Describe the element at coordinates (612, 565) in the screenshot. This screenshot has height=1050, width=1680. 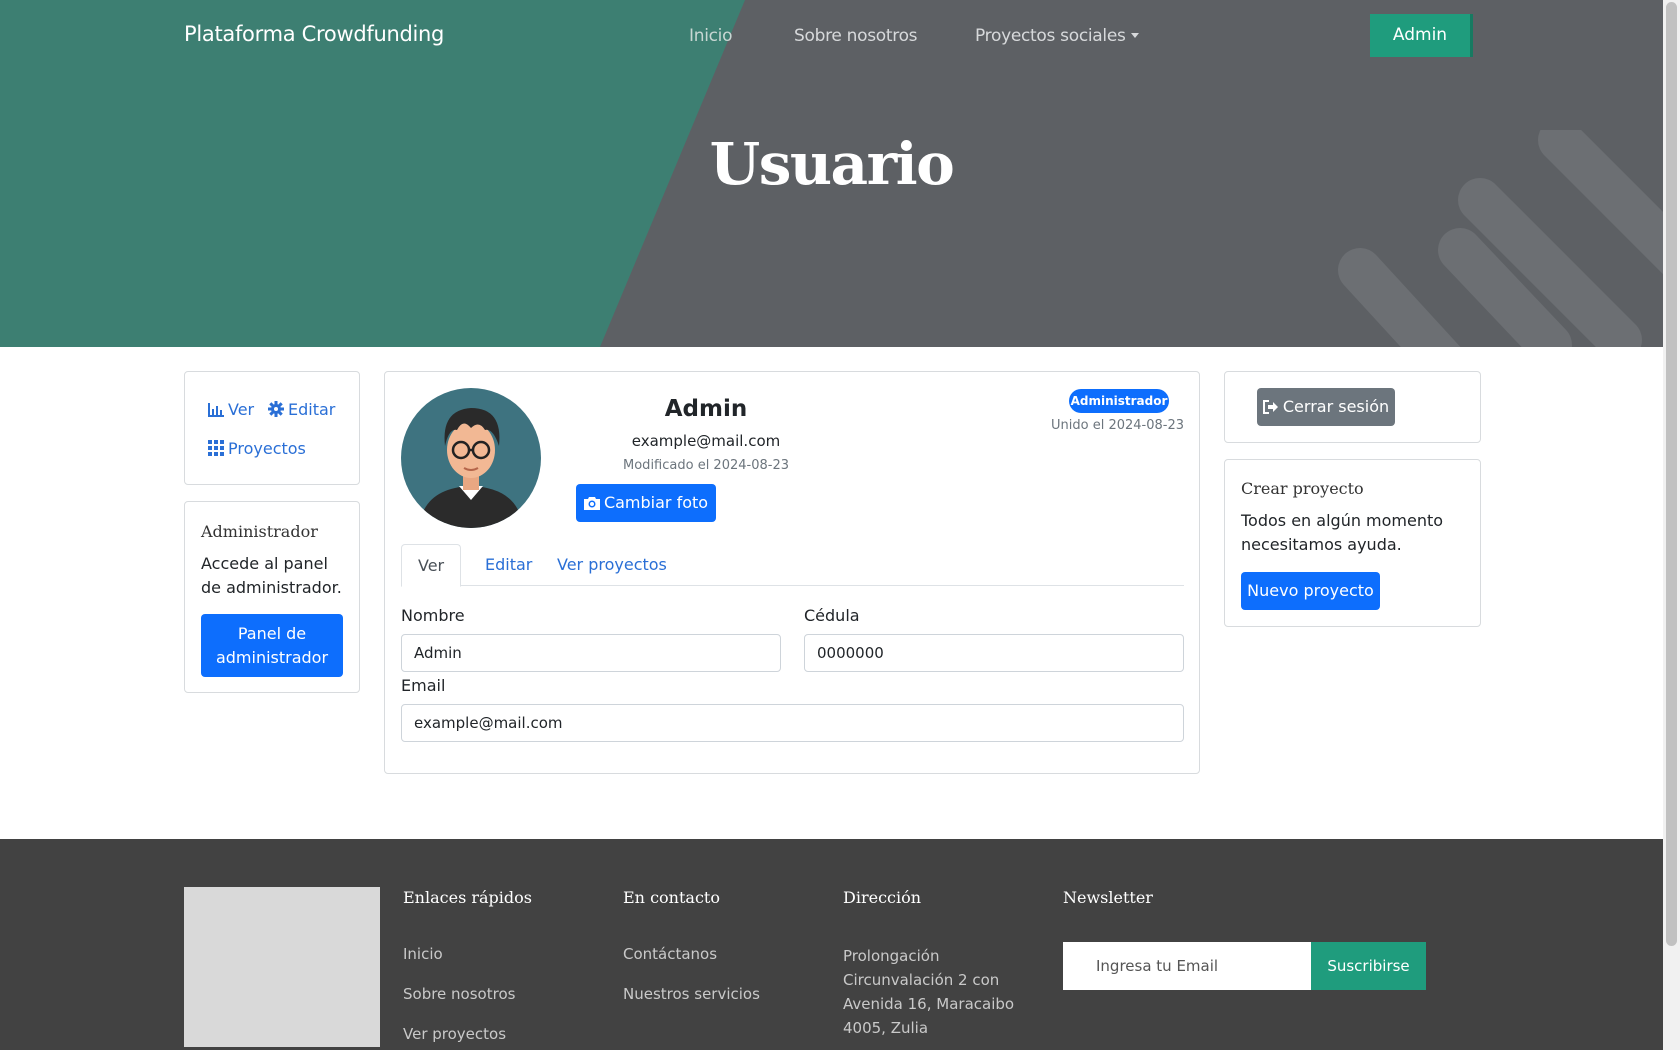
I see `tab-ver-proyectos: Ver proyectos` at that location.